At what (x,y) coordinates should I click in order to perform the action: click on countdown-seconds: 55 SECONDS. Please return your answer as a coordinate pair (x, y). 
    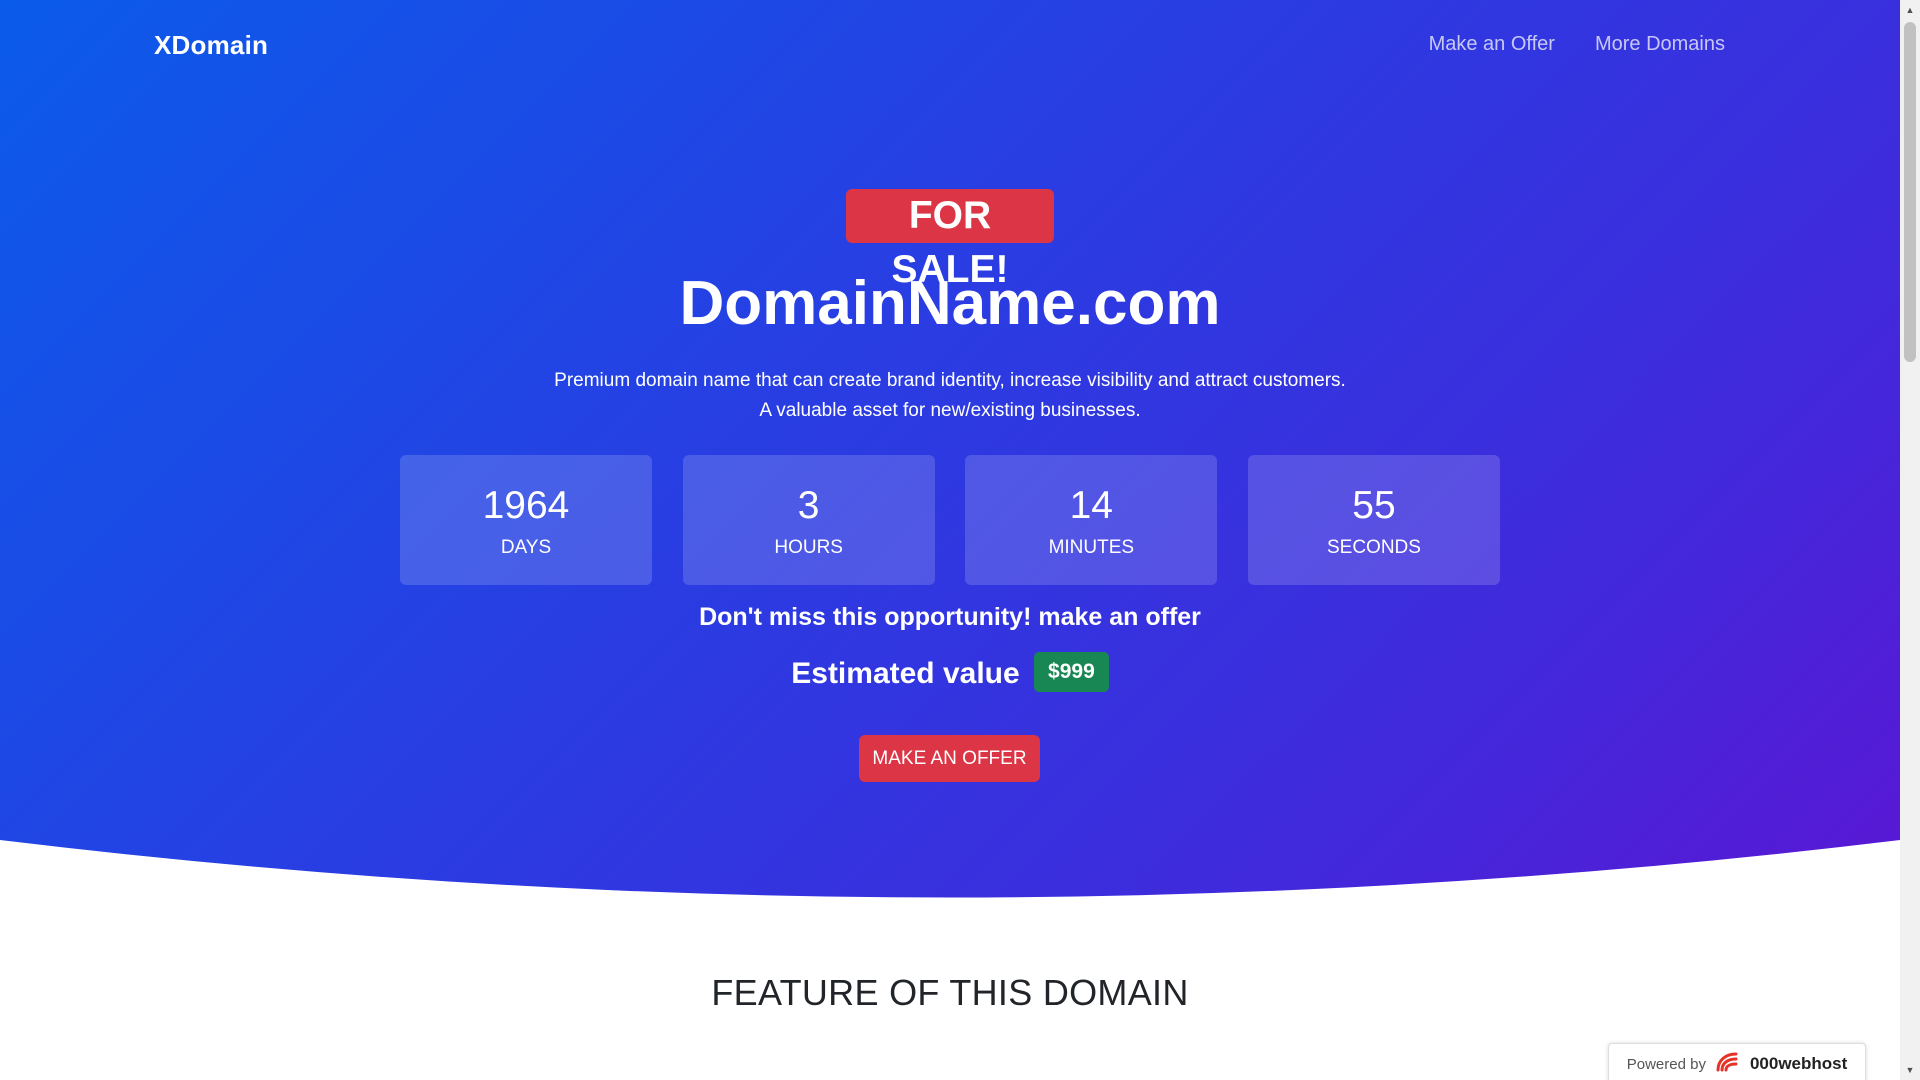
    Looking at the image, I should click on (1373, 520).